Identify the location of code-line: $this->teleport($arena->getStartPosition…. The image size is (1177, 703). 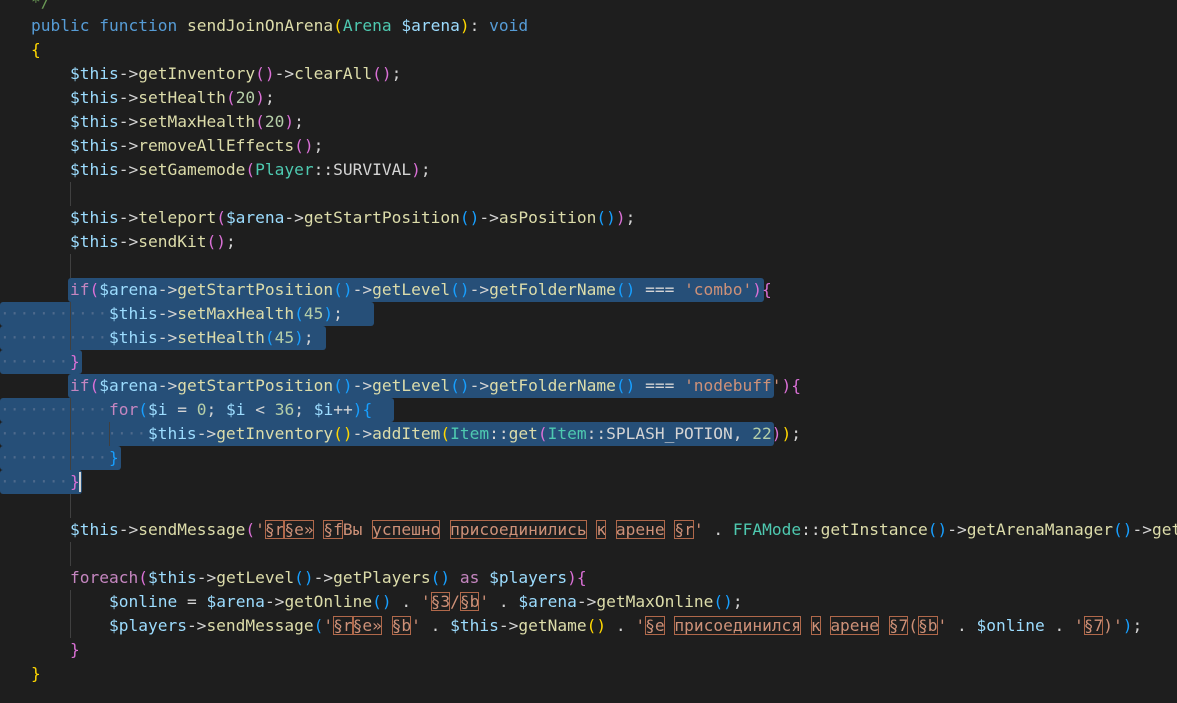
(588, 218).